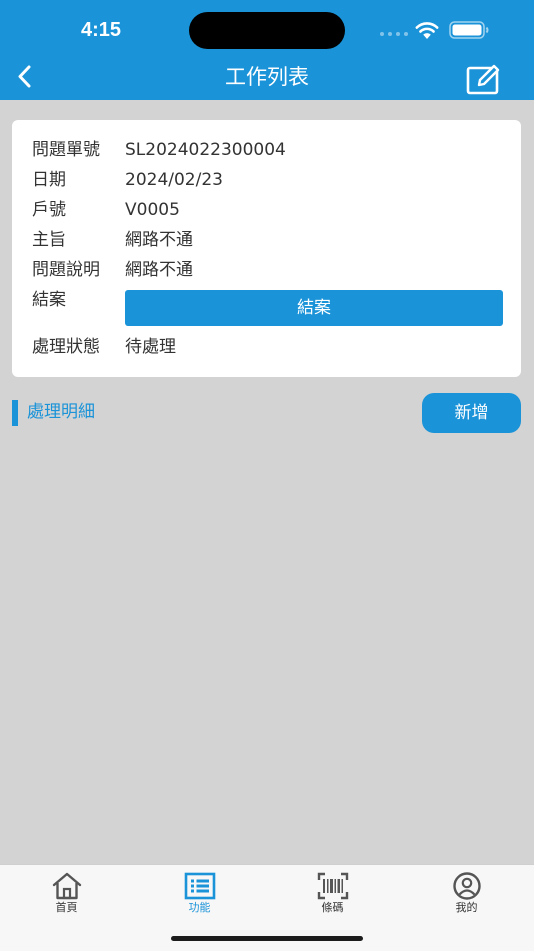 This screenshot has height=951, width=534. Describe the element at coordinates (152, 210) in the screenshot. I see `account-value: V0005` at that location.